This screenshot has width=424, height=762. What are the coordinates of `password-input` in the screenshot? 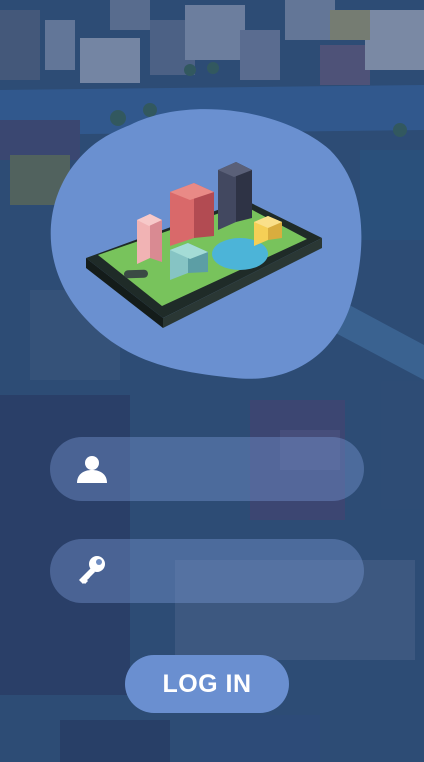 It's located at (258, 571).